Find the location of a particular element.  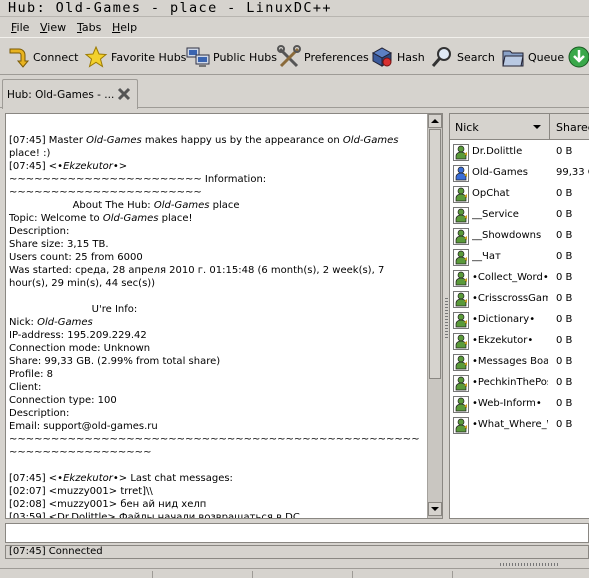

close-tab-button is located at coordinates (124, 95).